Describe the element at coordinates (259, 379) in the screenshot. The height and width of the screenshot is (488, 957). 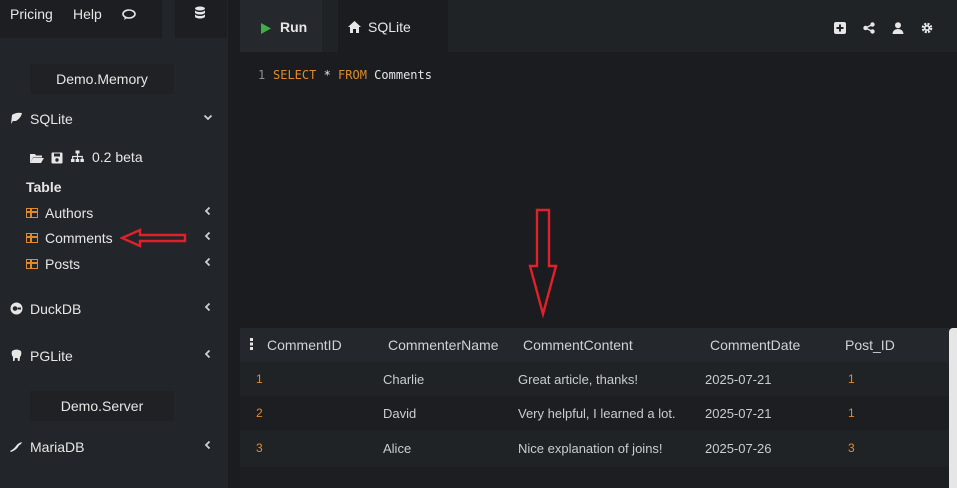
I see `cell-comment-id: 1` at that location.